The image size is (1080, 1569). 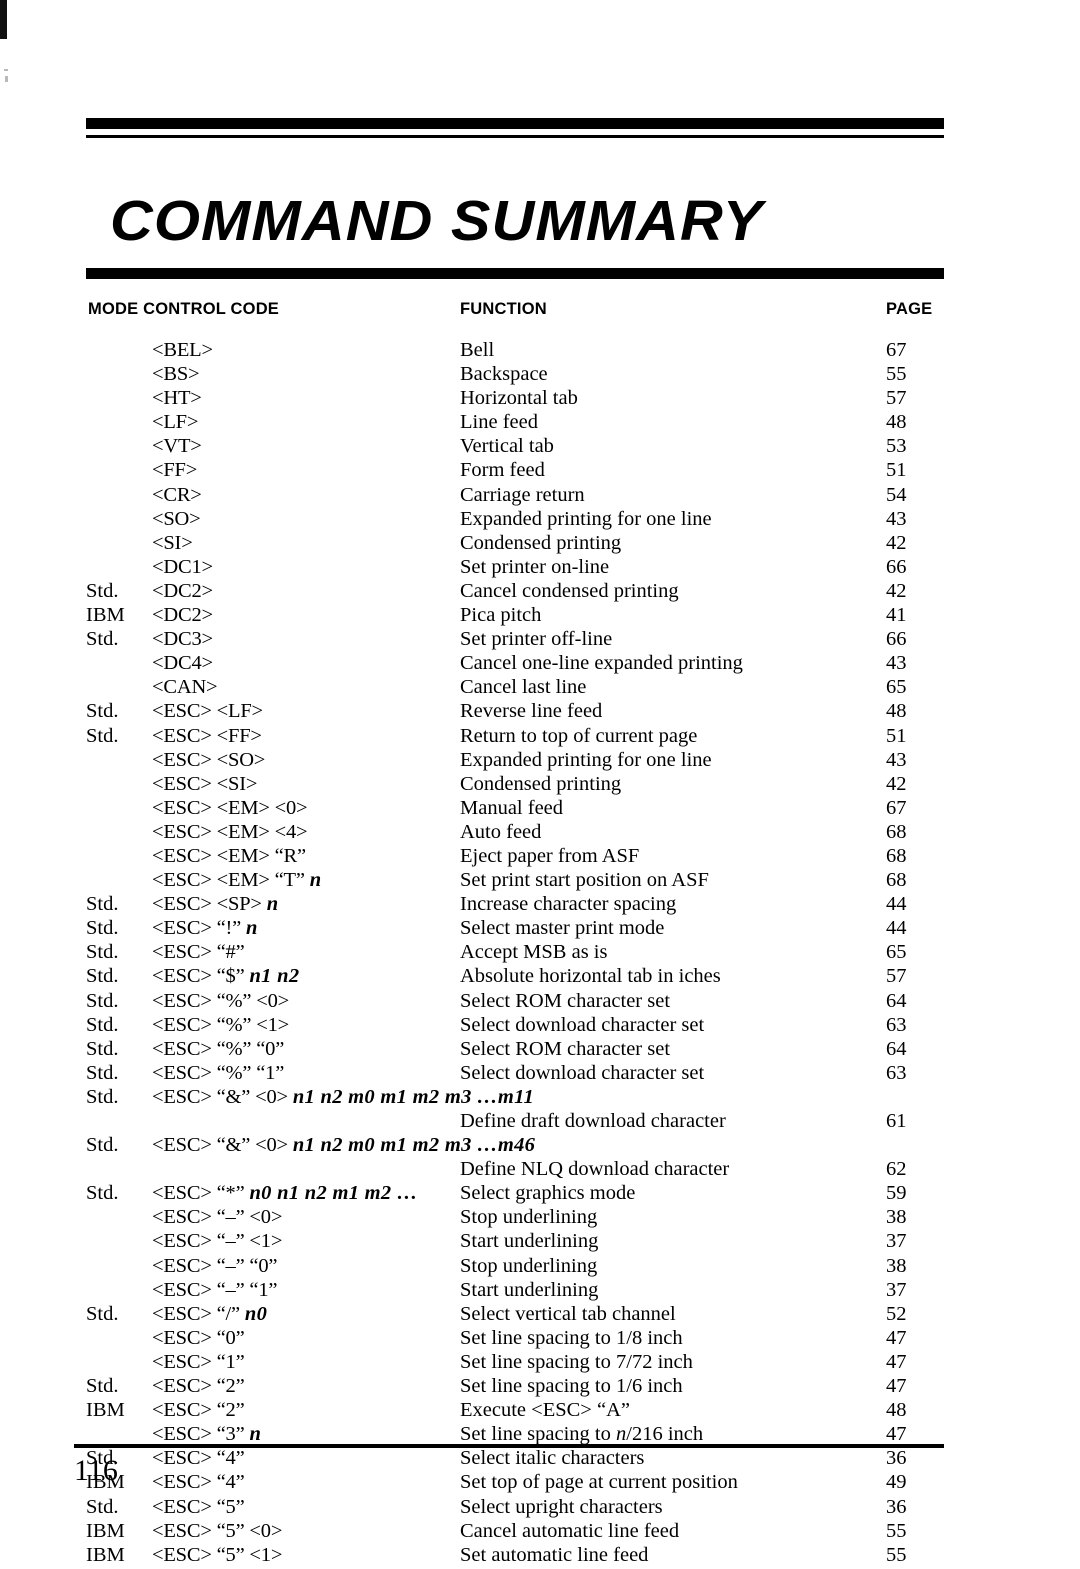 What do you see at coordinates (896, 1024) in the screenshot?
I see `cell-page-number: 63` at bounding box center [896, 1024].